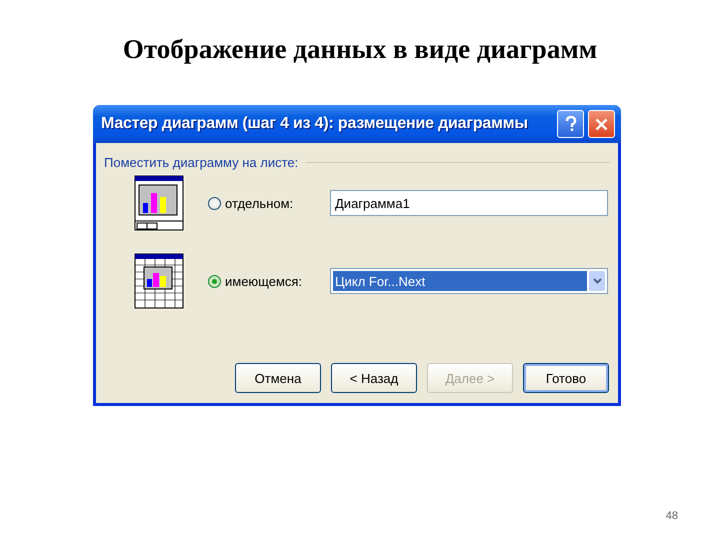  I want to click on help-button, so click(570, 124).